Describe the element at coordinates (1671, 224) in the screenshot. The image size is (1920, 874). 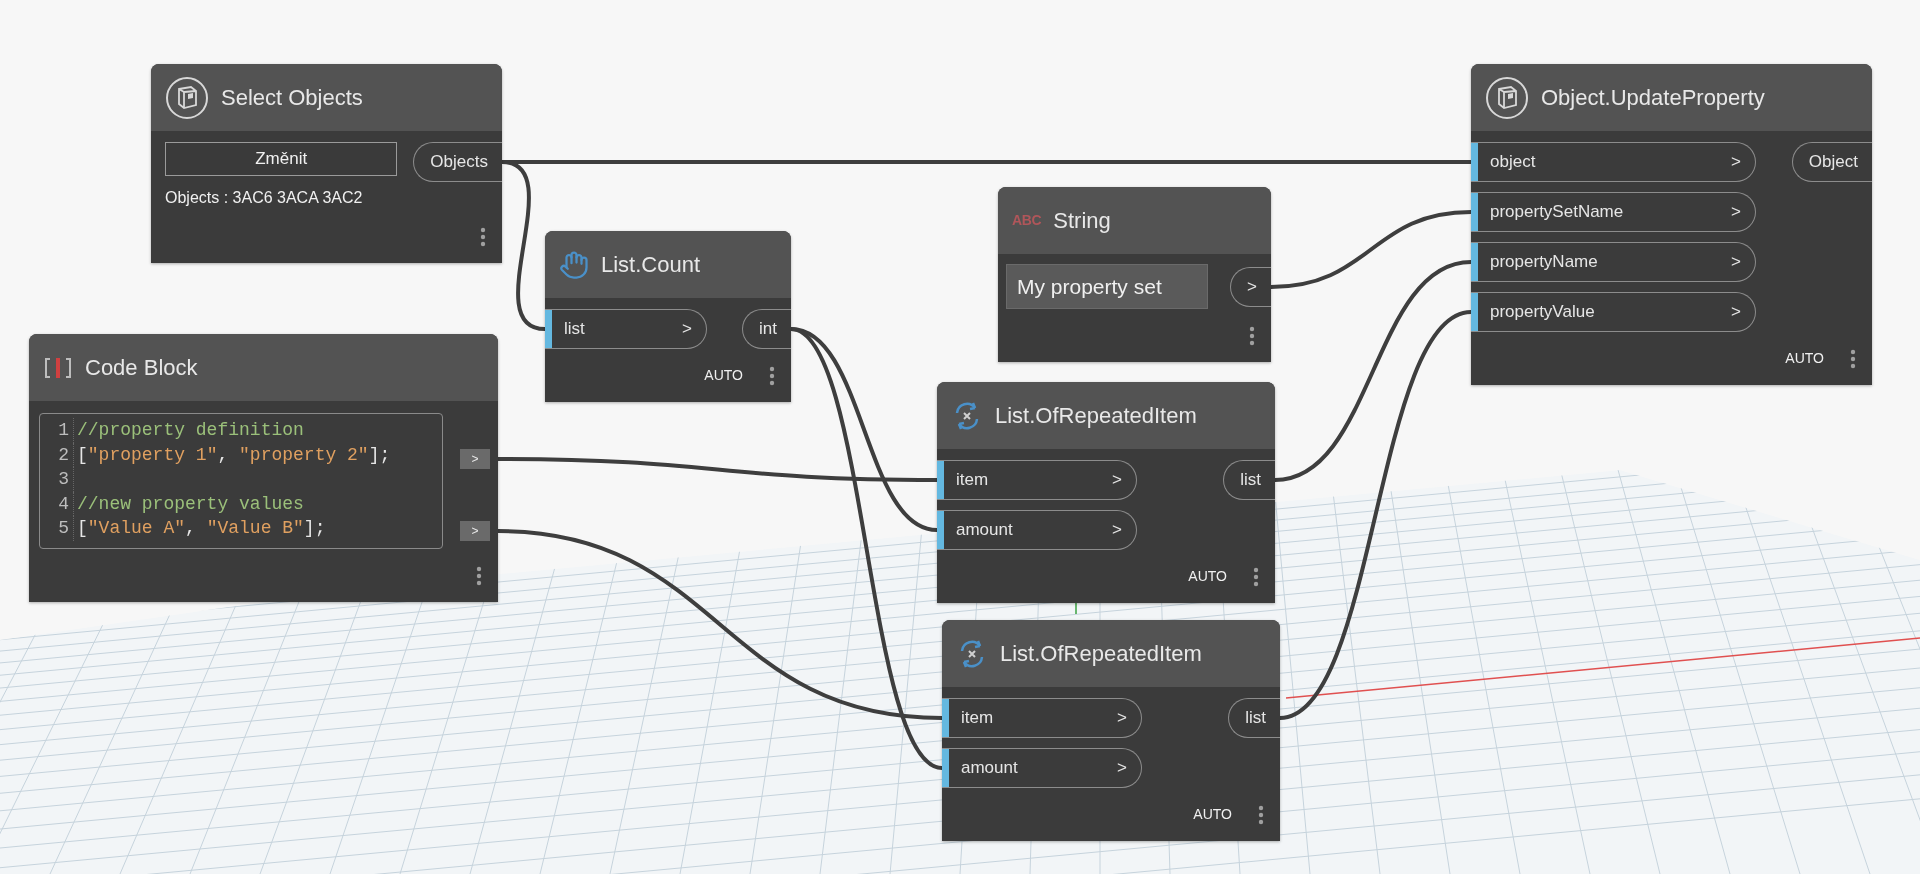
I see `node-card: Object.UpdateProperty object > propertySetName > propertyName > propertyValue > Object AUTO` at that location.